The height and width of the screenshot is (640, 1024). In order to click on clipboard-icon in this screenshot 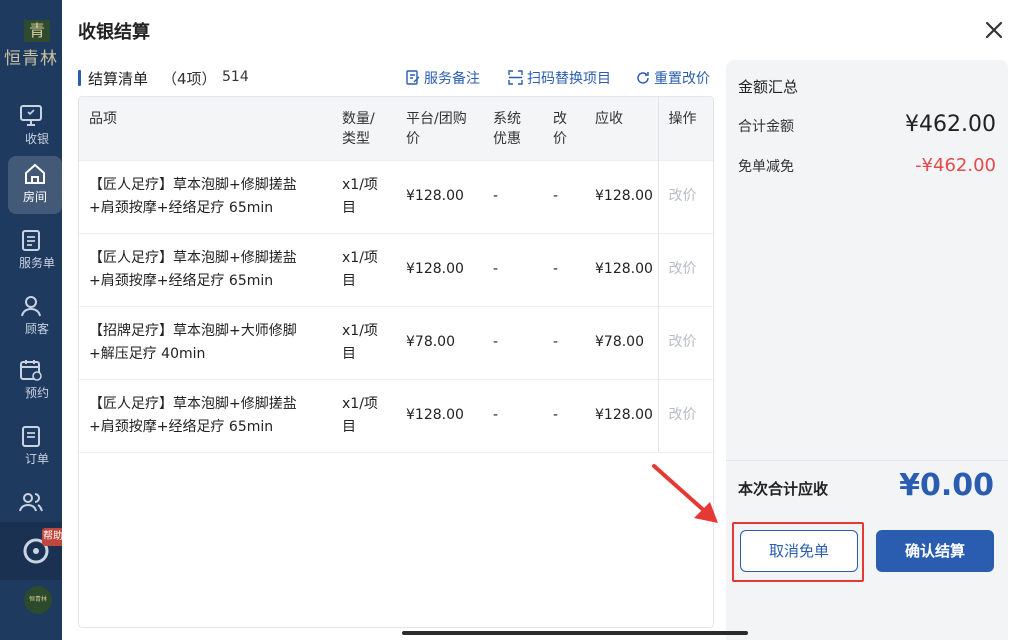, I will do `click(31, 240)`.